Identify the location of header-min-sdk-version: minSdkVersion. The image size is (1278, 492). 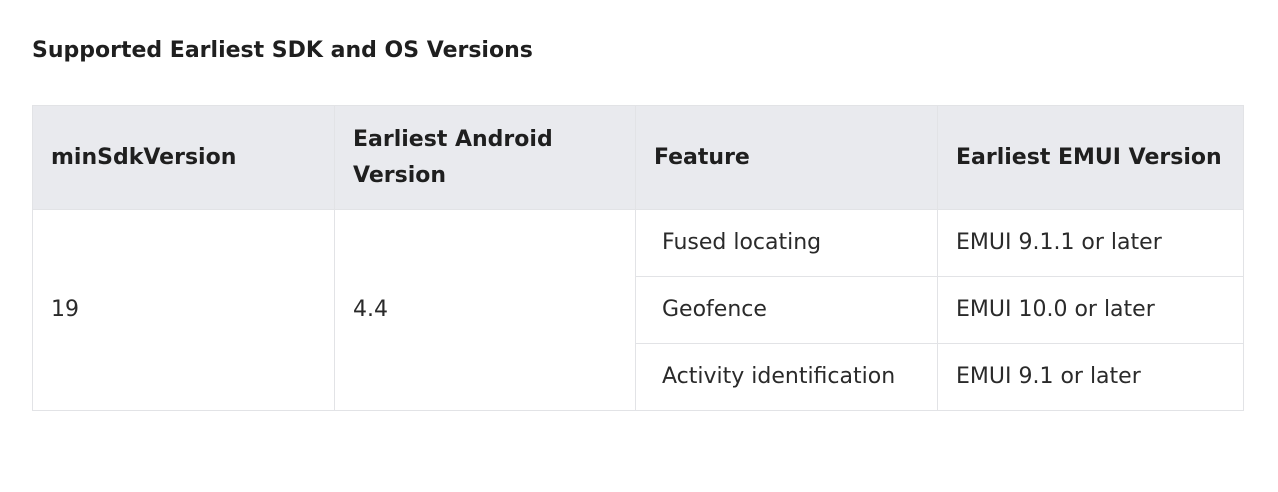
(183, 157).